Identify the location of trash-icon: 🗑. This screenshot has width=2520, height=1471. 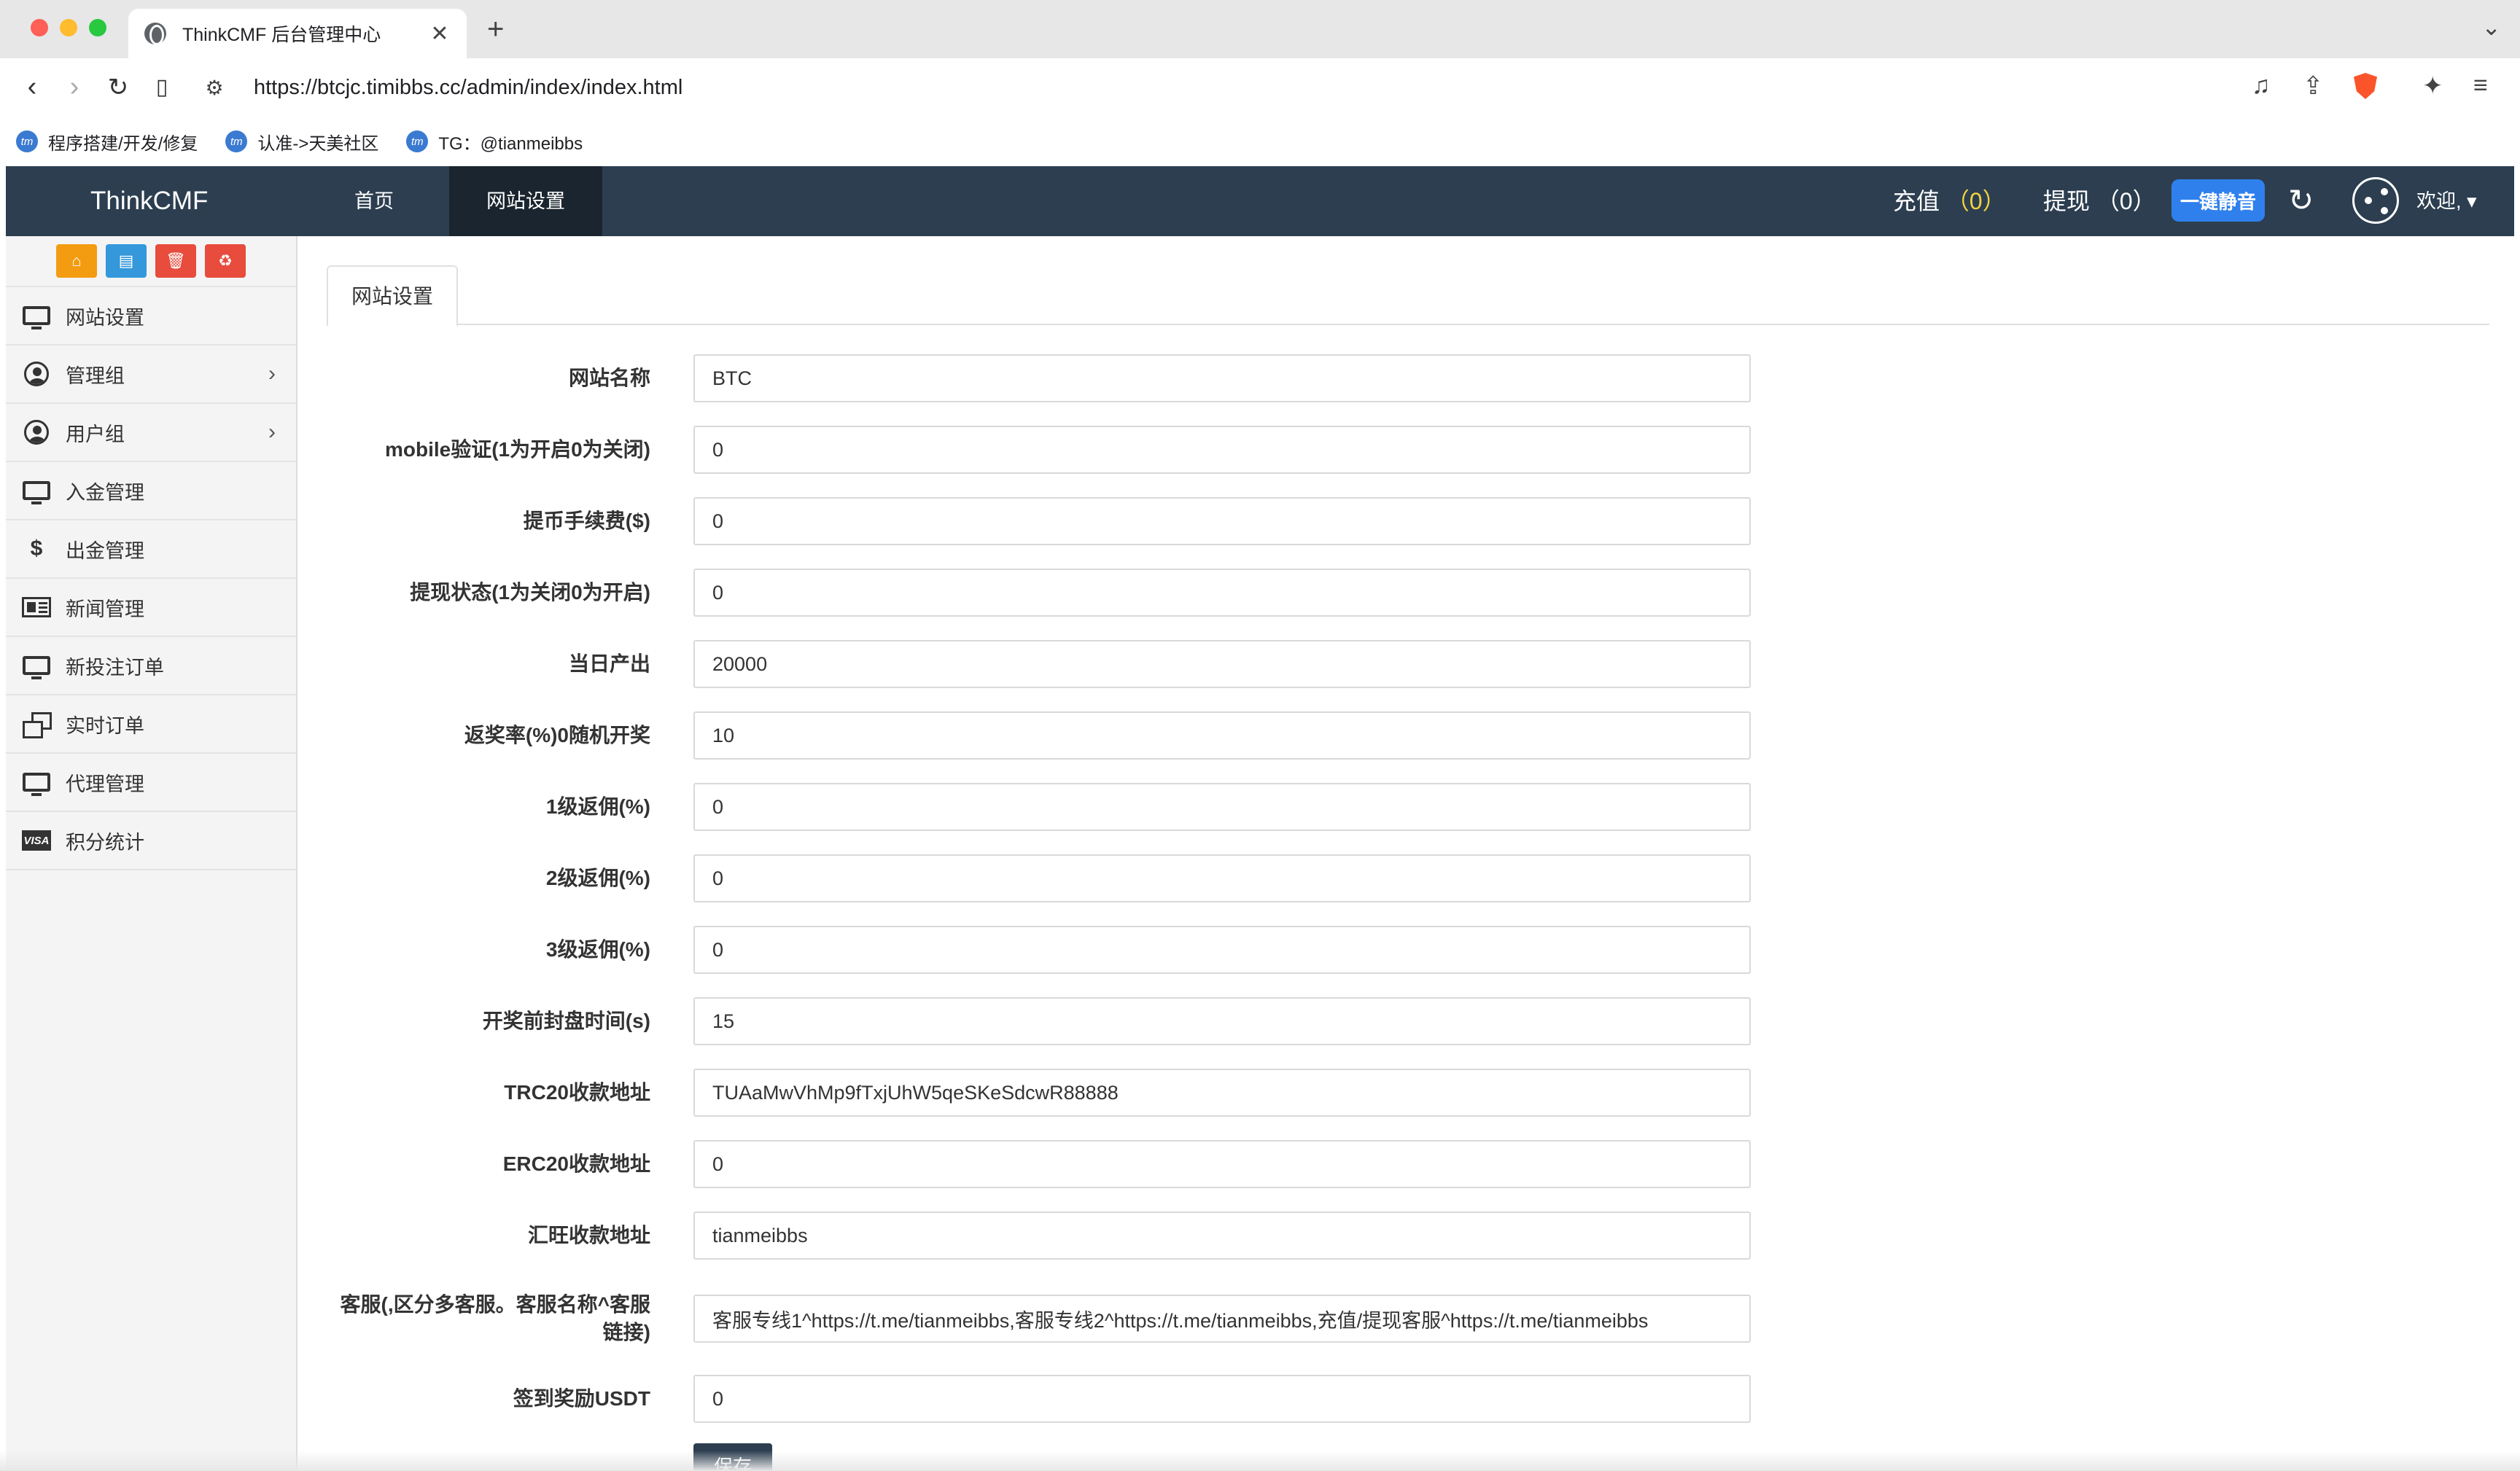
(176, 260).